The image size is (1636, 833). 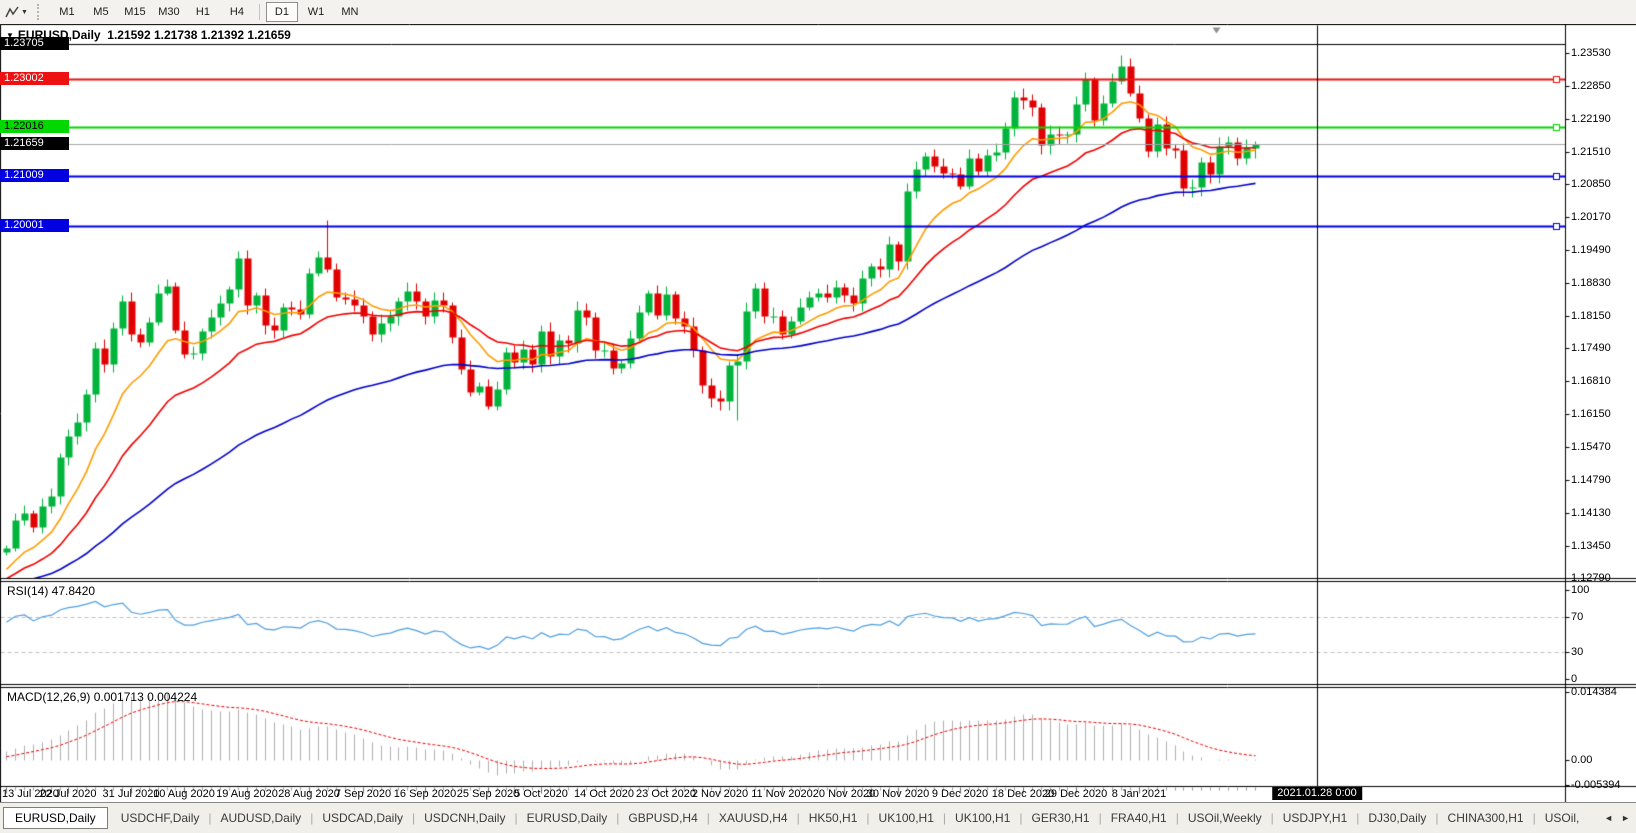 What do you see at coordinates (1591, 86) in the screenshot?
I see `price-axis-tick: 1.22850` at bounding box center [1591, 86].